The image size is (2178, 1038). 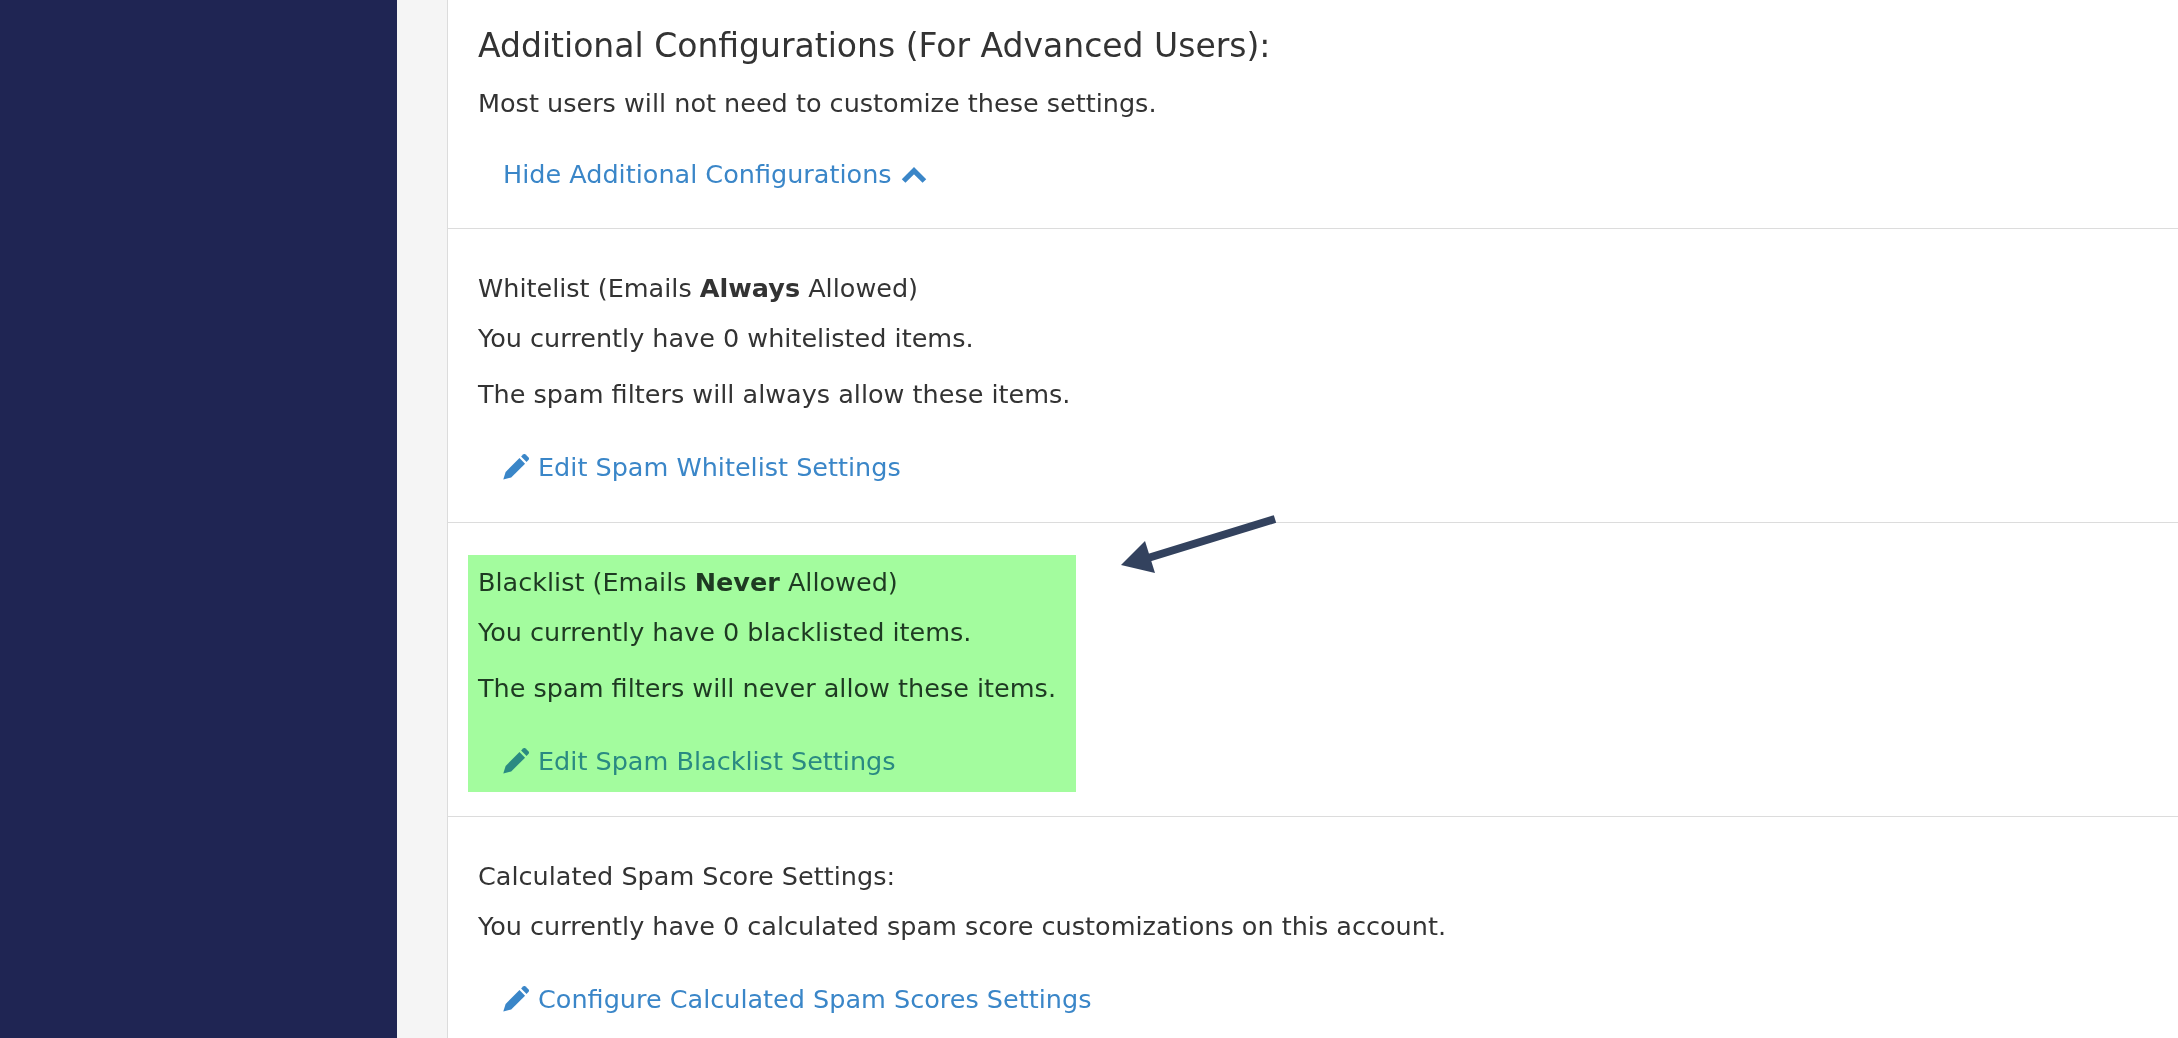 What do you see at coordinates (688, 582) in the screenshot?
I see `section-title: Blacklist (Emails Never Allowed)` at bounding box center [688, 582].